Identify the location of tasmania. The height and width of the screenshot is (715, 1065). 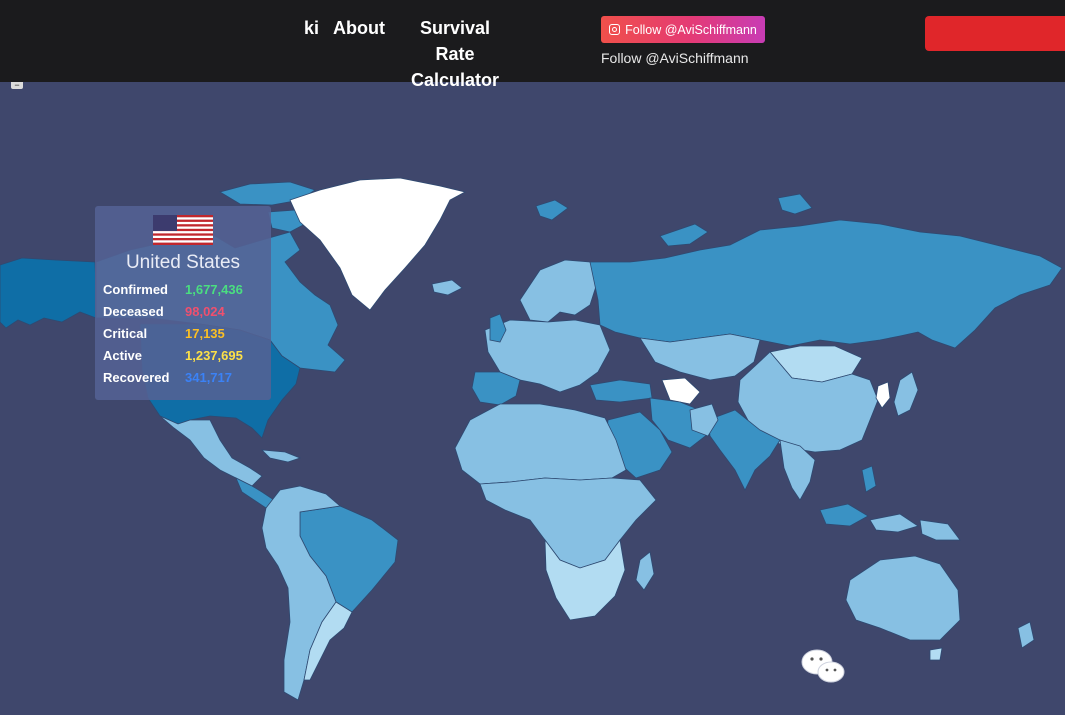
(936, 654).